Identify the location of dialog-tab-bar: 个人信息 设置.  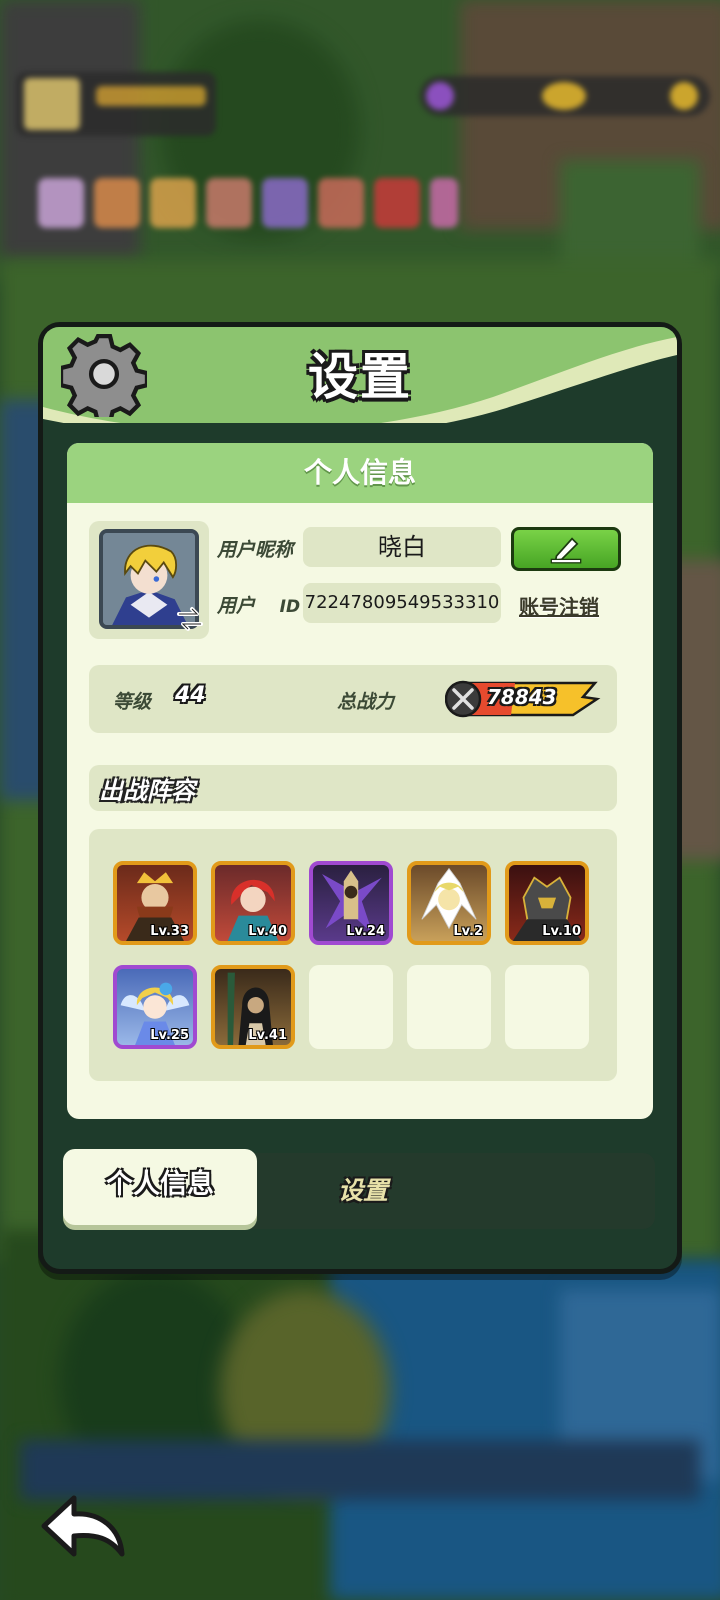
(359, 1189).